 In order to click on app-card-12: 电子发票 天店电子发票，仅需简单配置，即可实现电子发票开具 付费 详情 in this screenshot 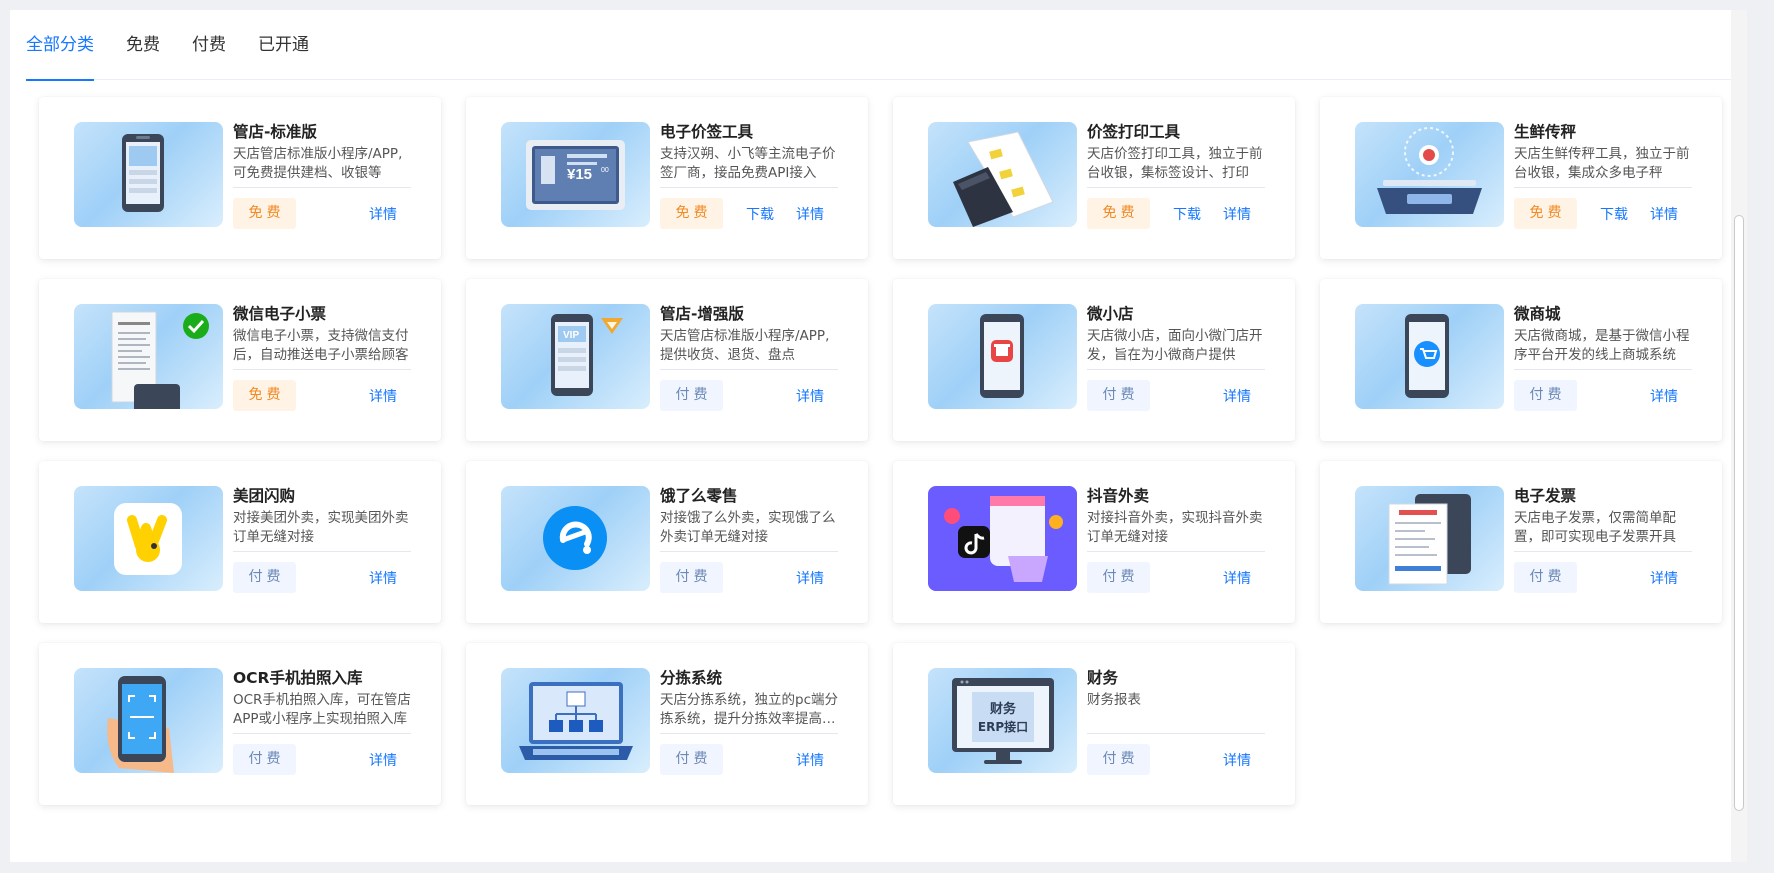, I will do `click(1521, 542)`.